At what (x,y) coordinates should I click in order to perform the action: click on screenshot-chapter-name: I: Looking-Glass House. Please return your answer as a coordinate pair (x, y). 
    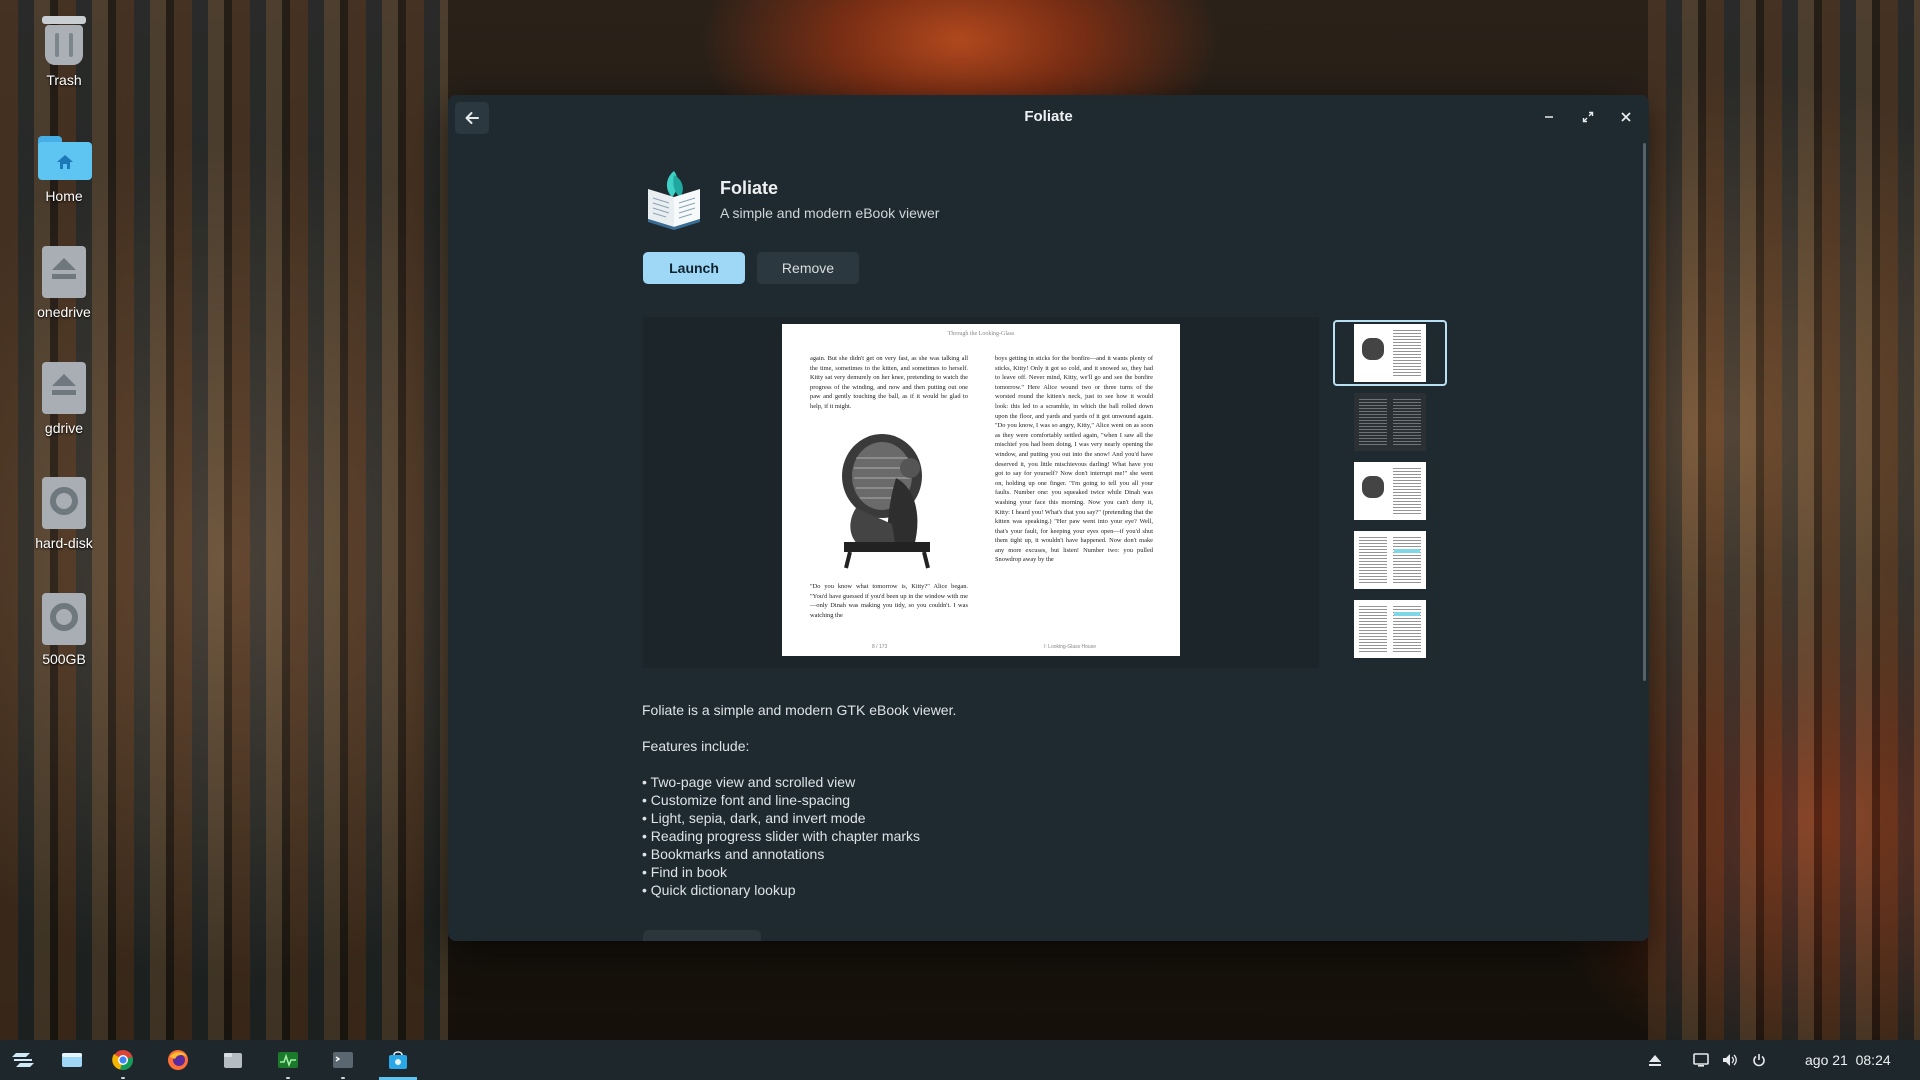
    Looking at the image, I should click on (1070, 647).